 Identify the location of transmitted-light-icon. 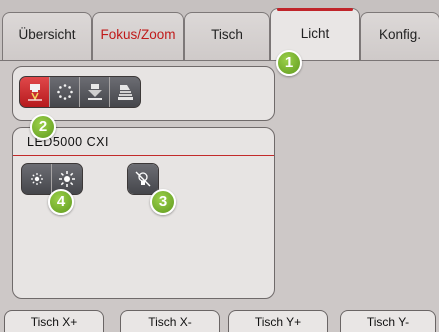
(94, 92).